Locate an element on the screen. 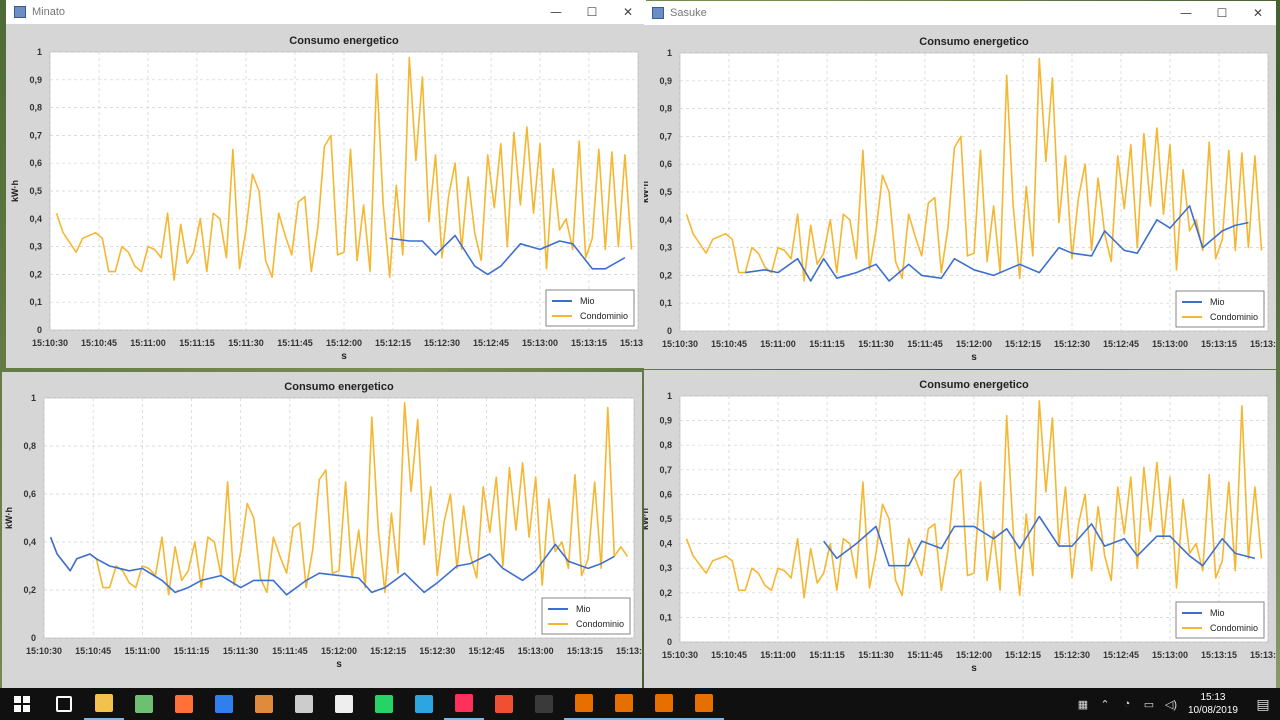 This screenshot has width=1280, height=720. chart-title: Consumo energetico is located at coordinates (974, 385).